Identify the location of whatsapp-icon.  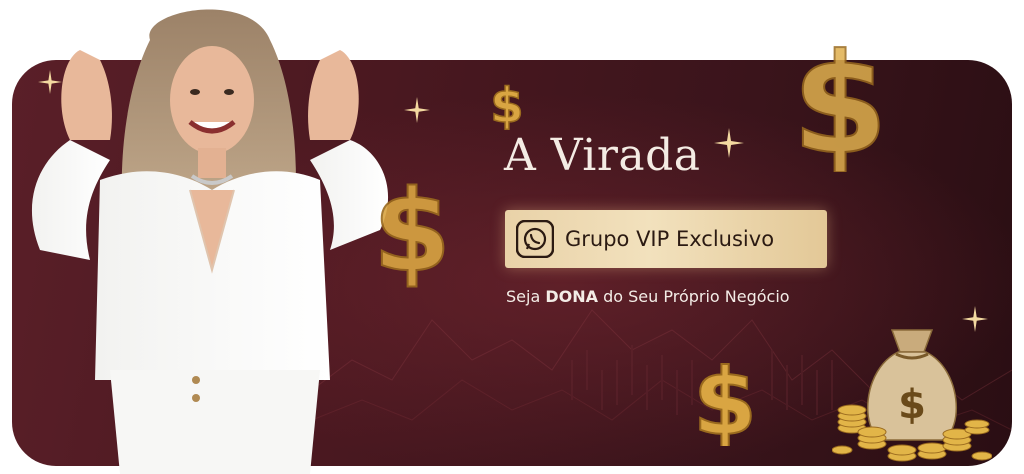
(535, 239).